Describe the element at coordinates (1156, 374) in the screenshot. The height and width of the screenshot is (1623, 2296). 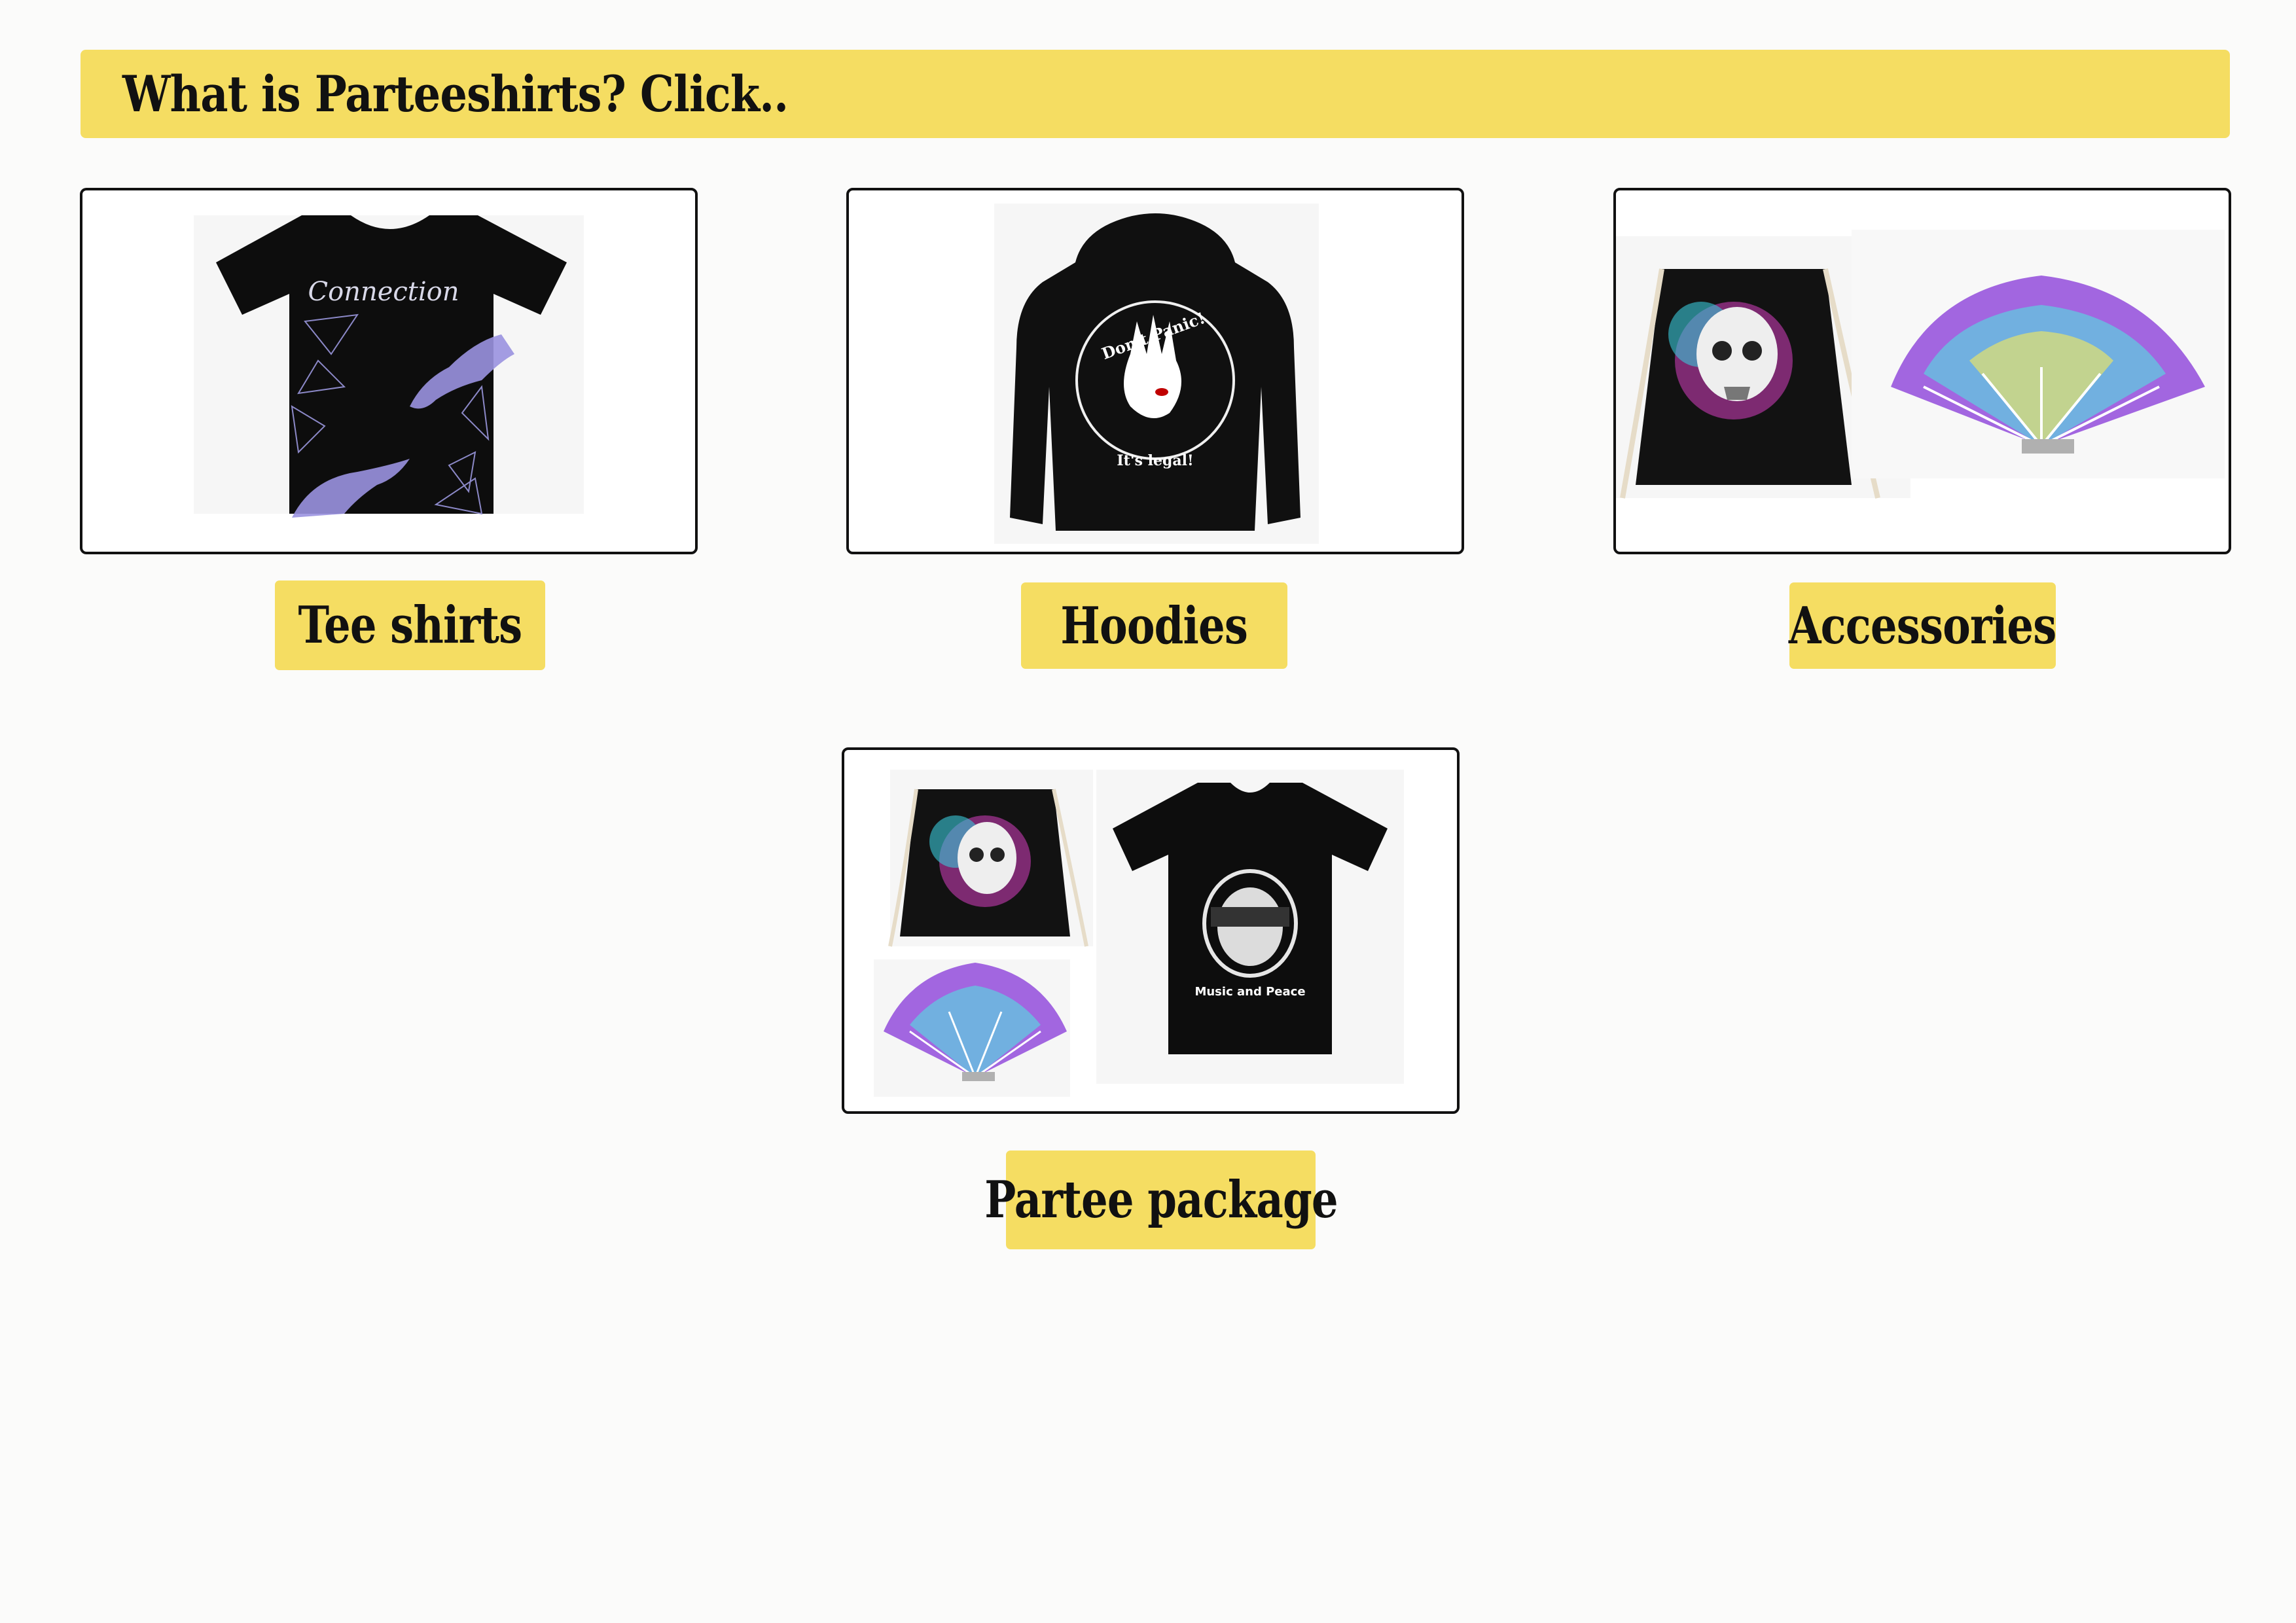
I see `hoodie-image: Don't Panic! It's legal!` at that location.